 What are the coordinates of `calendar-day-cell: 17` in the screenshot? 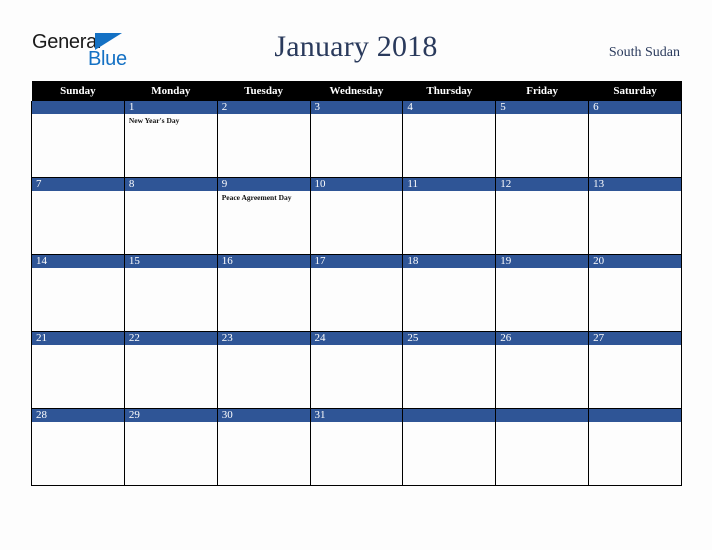 It's located at (356, 293).